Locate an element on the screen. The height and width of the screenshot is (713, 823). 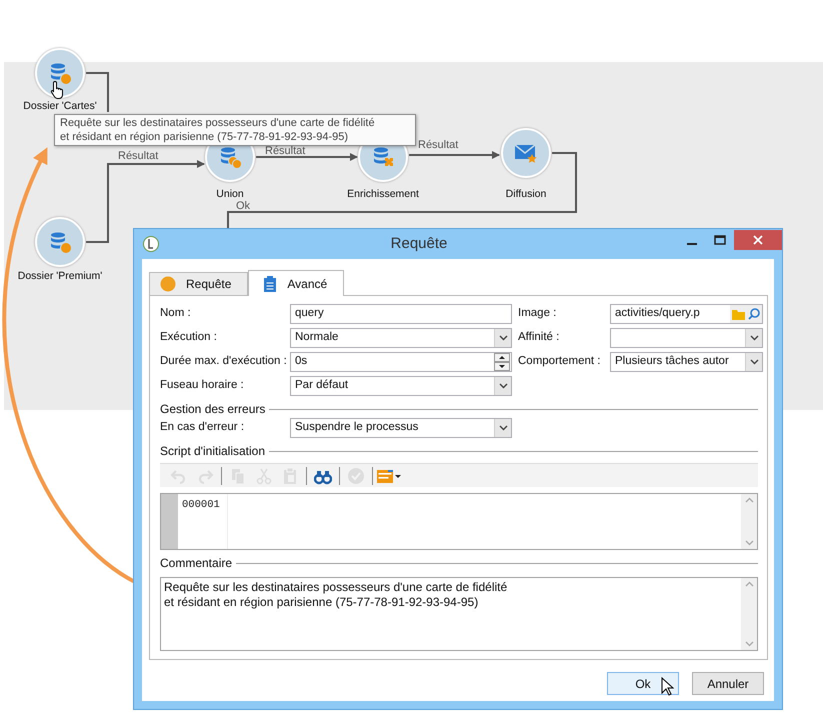
dropdown-field: Plusieurs tâches autor is located at coordinates (686, 362).